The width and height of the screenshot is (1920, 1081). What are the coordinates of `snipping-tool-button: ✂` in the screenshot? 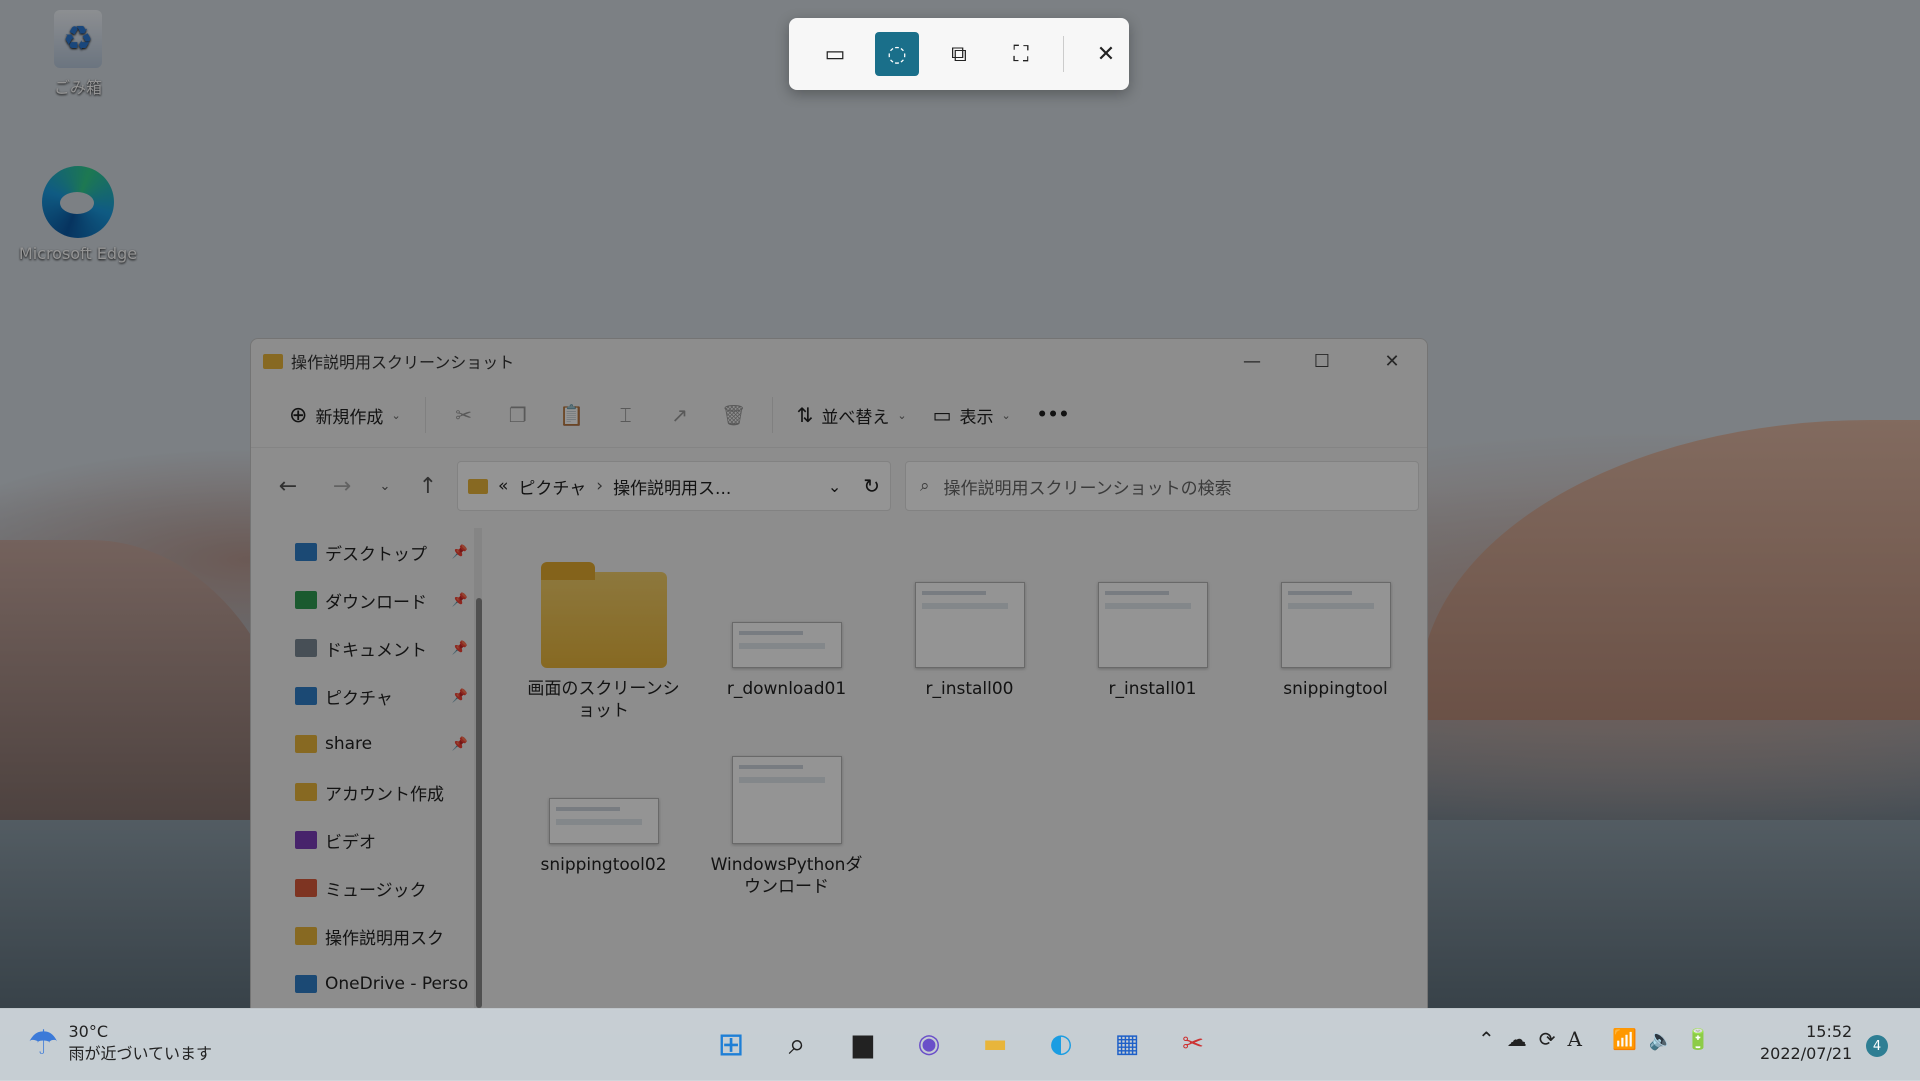 It's located at (1193, 1044).